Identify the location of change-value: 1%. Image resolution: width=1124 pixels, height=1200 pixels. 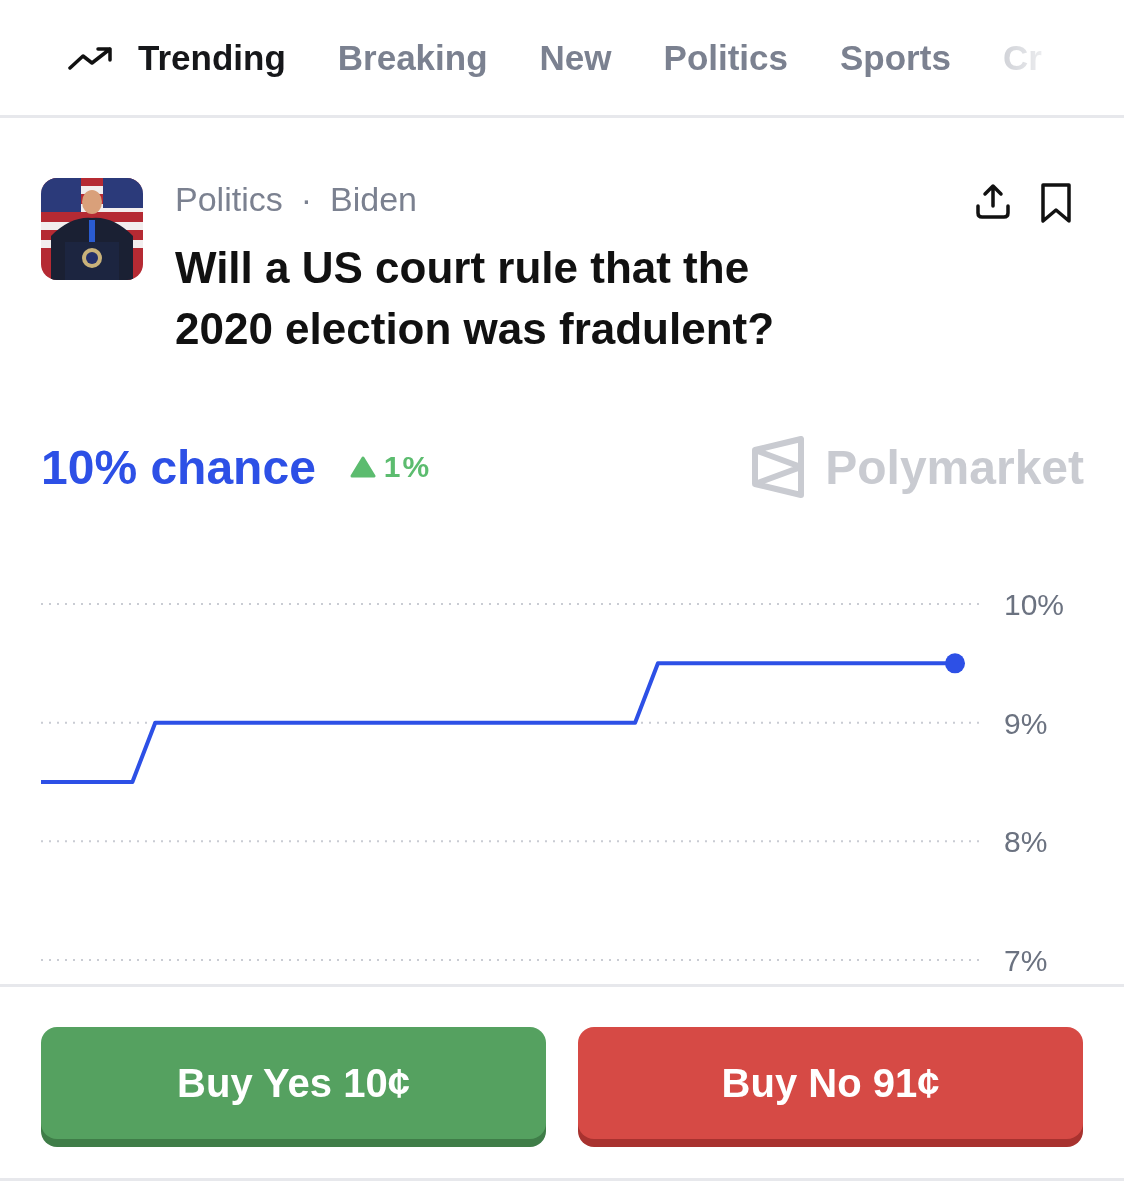
(407, 467).